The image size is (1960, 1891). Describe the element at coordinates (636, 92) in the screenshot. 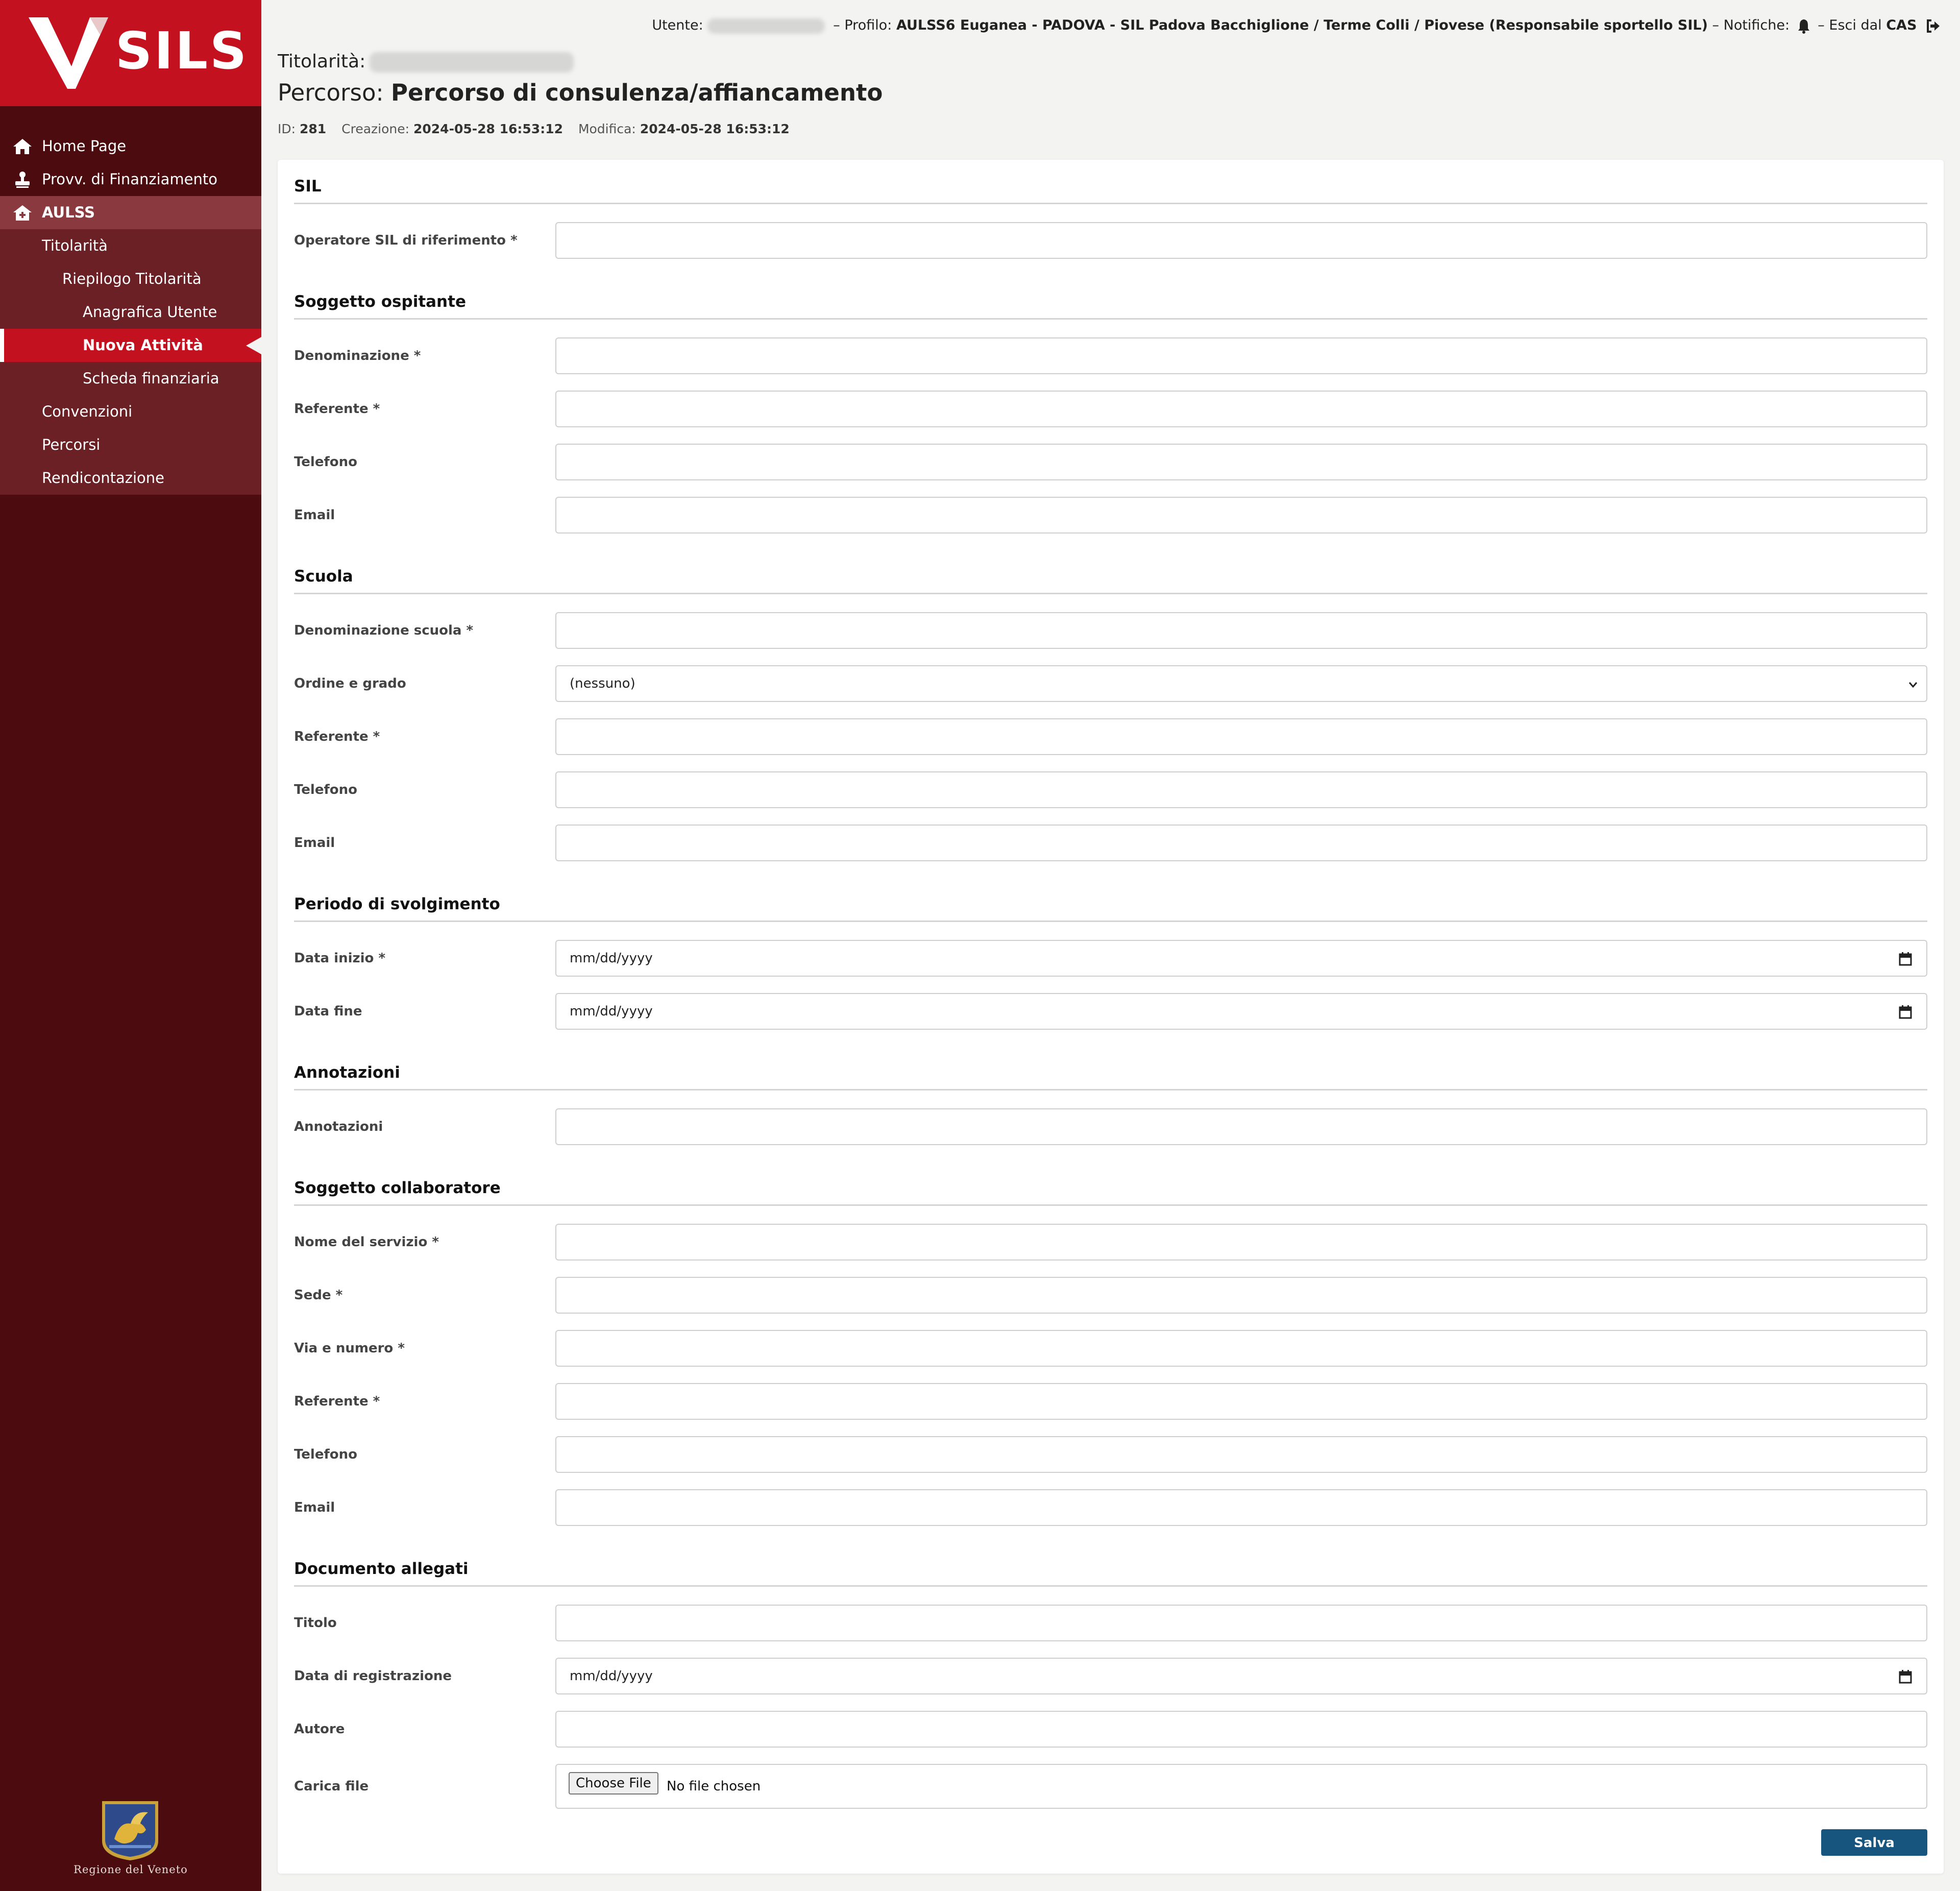

I see `percorso-value: Percorso di consulenza/affiancamento` at that location.